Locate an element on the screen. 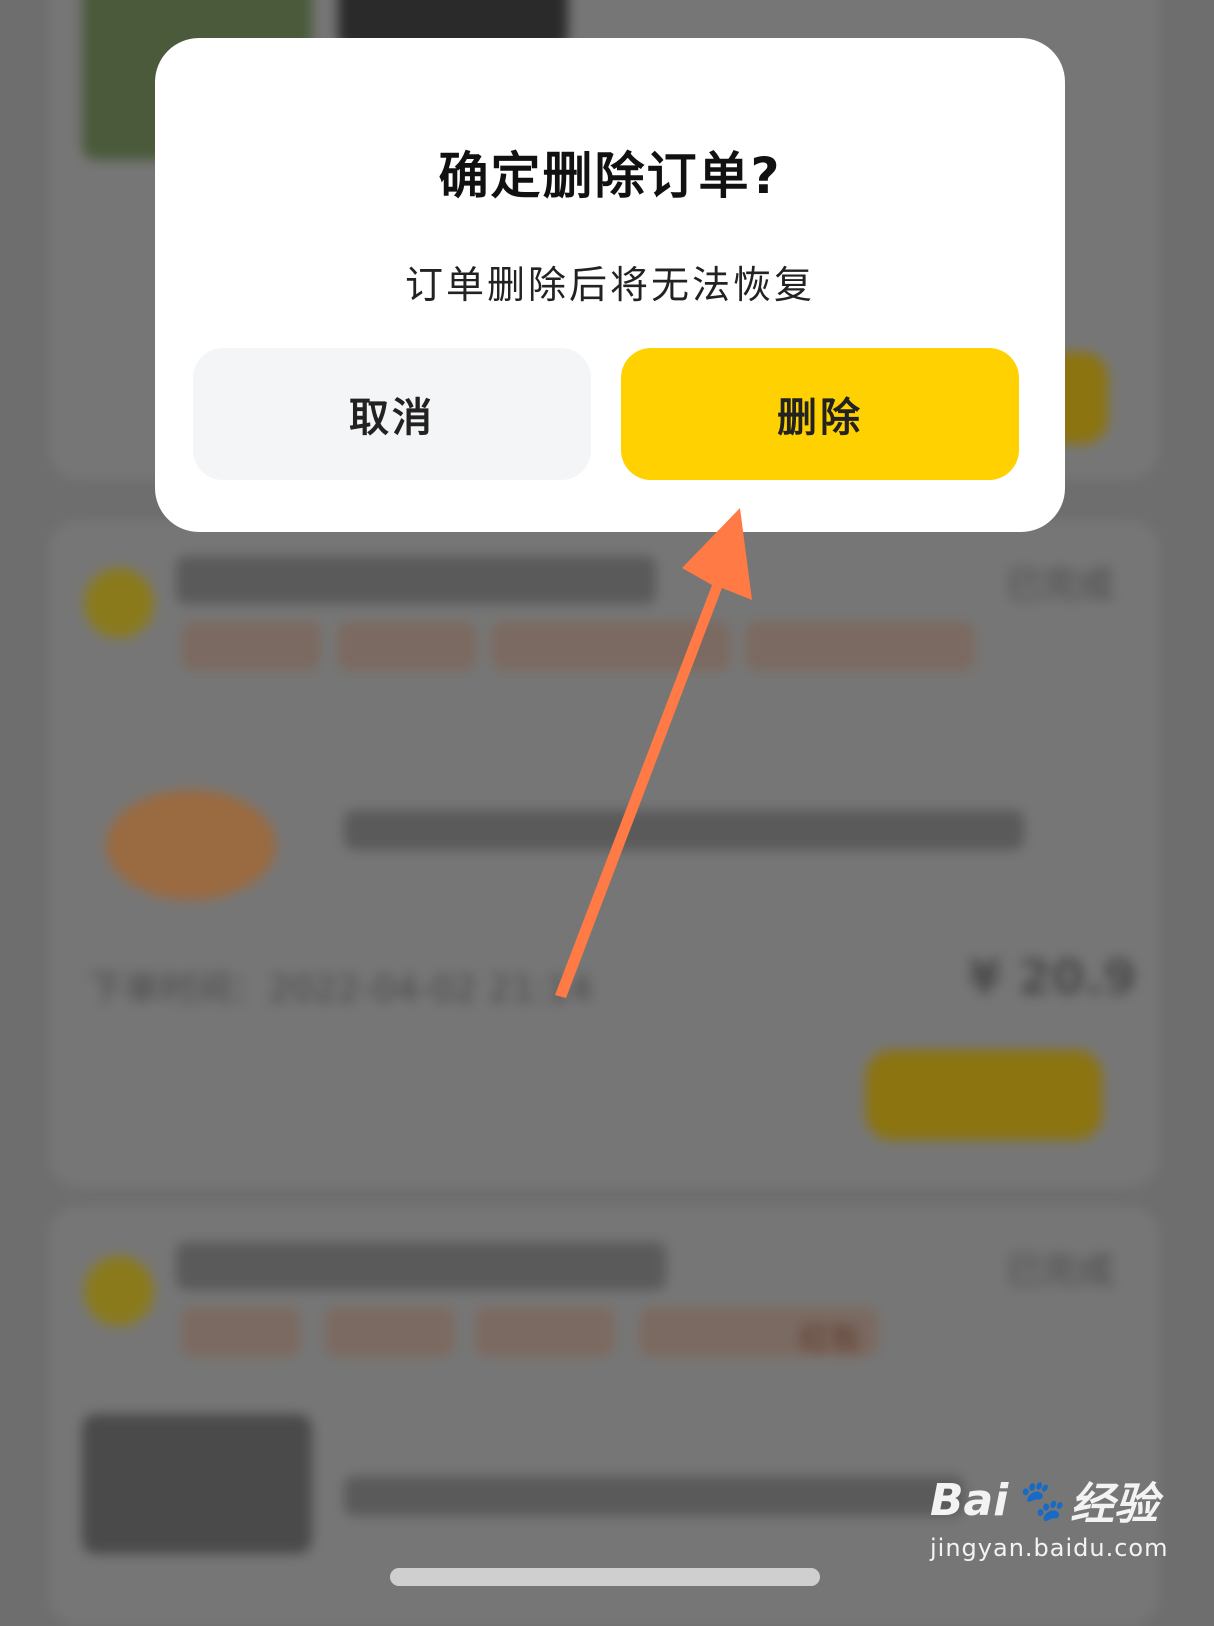 This screenshot has height=1626, width=1214. home-indicator is located at coordinates (605, 1577).